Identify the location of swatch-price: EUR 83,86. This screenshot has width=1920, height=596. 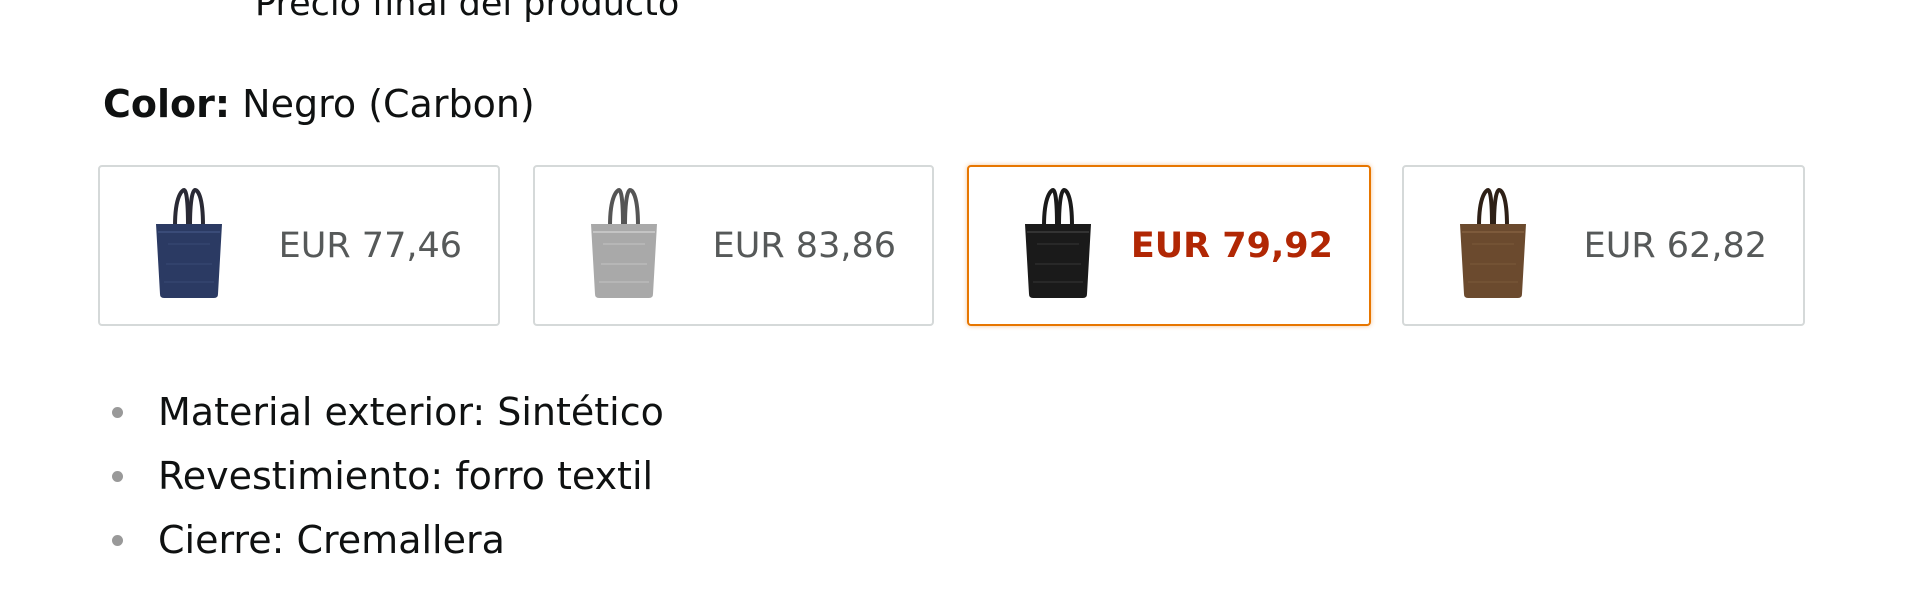
(804, 245).